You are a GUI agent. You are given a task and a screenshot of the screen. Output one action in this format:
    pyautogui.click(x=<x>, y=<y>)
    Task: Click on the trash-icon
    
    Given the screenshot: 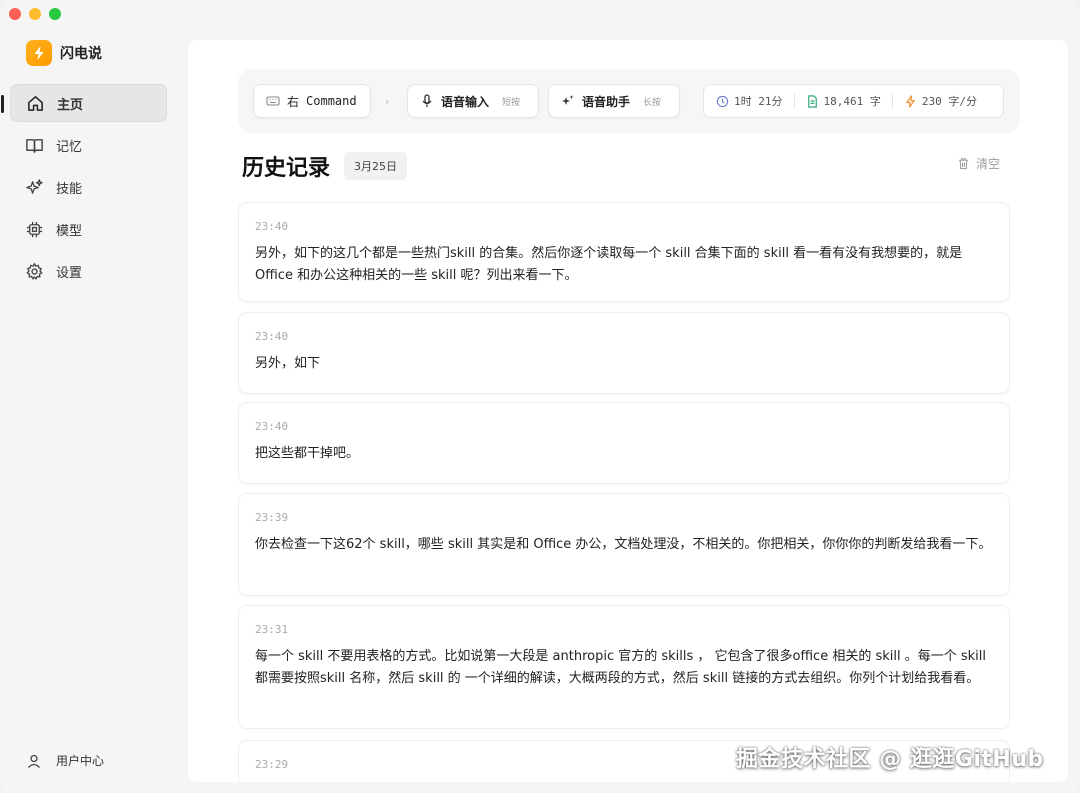 What is the action you would take?
    pyautogui.click(x=963, y=164)
    